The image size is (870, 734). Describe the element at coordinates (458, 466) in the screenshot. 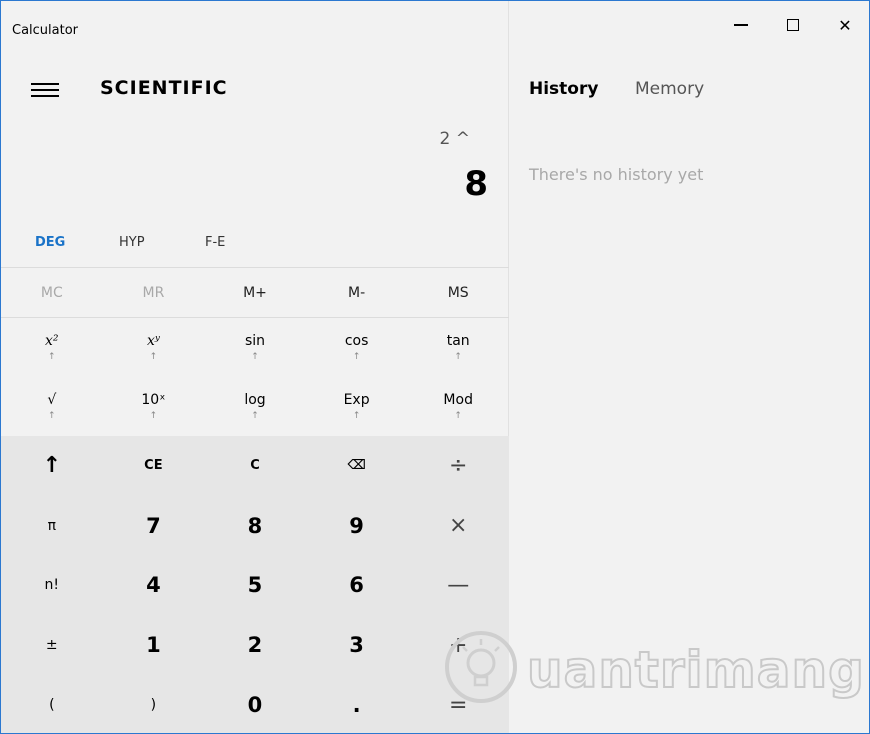

I see `divide-button: ÷` at that location.